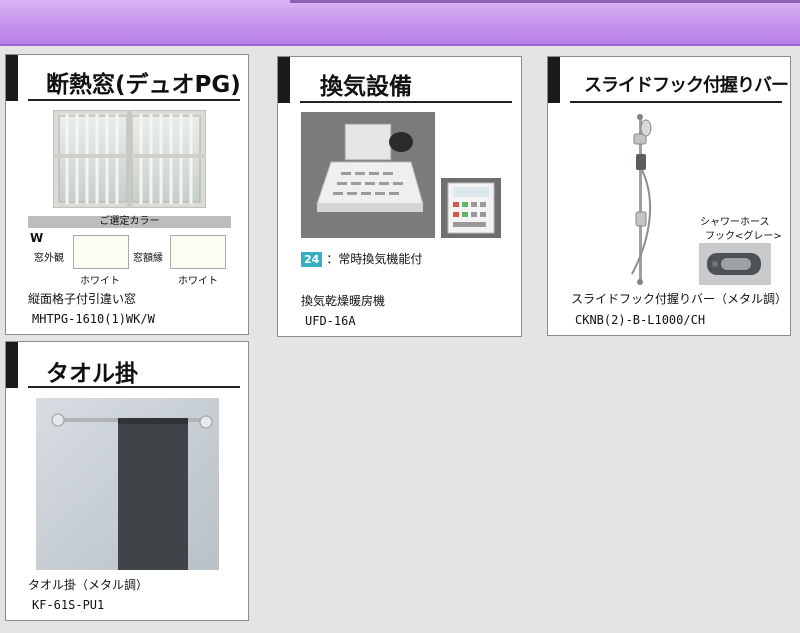 The height and width of the screenshot is (633, 800). What do you see at coordinates (330, 321) in the screenshot?
I see `product-code: UFD-16A` at bounding box center [330, 321].